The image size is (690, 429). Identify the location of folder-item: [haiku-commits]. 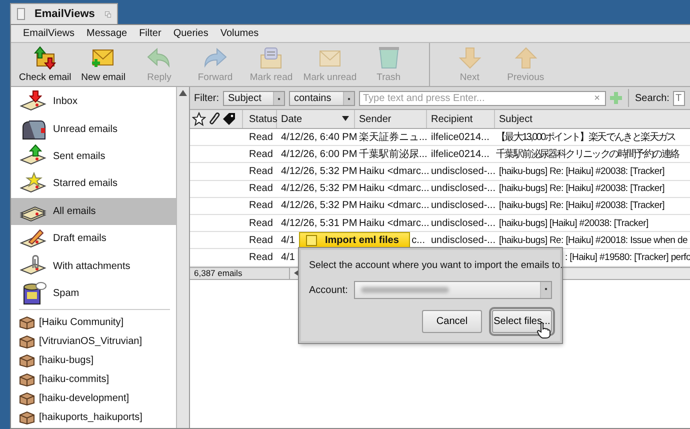
(93, 380).